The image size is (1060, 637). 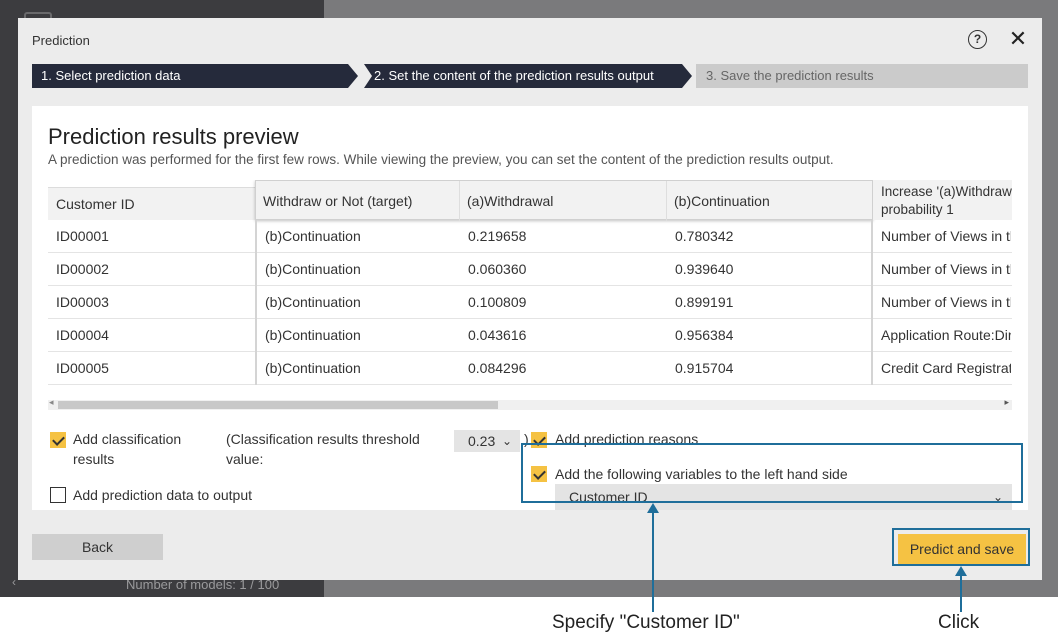 What do you see at coordinates (497, 335) in the screenshot?
I see `cell-withdrawal: 0.043616` at bounding box center [497, 335].